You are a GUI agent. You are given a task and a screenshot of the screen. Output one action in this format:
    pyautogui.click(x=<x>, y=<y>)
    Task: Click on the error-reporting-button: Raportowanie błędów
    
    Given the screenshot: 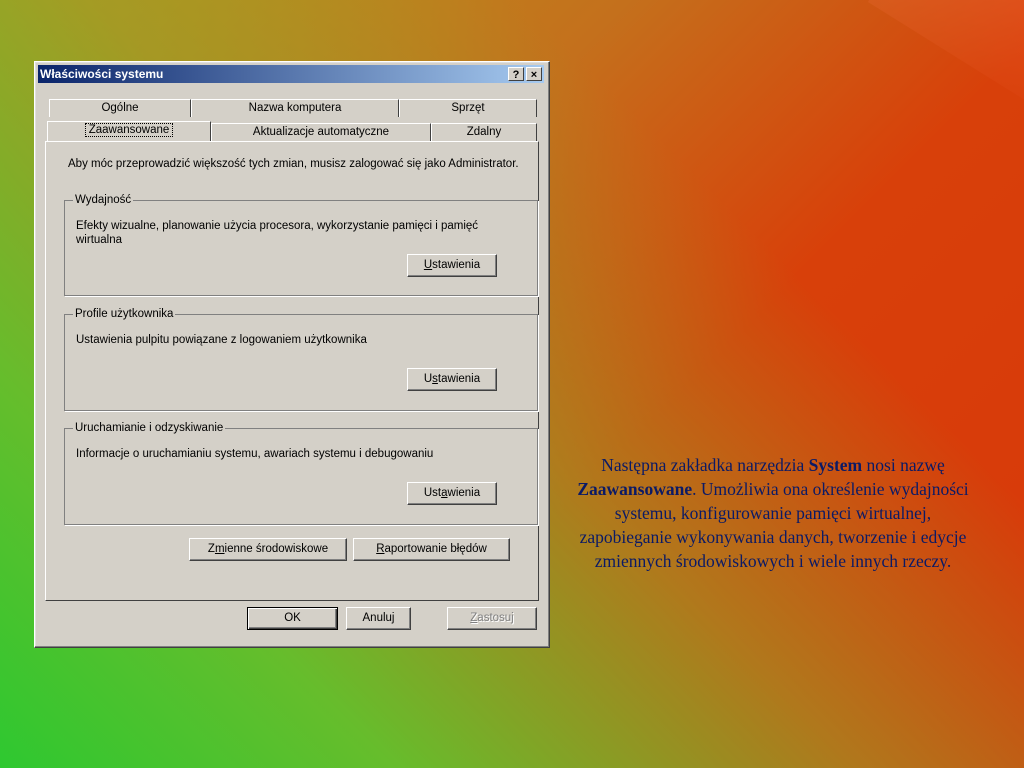 What is the action you would take?
    pyautogui.click(x=431, y=549)
    